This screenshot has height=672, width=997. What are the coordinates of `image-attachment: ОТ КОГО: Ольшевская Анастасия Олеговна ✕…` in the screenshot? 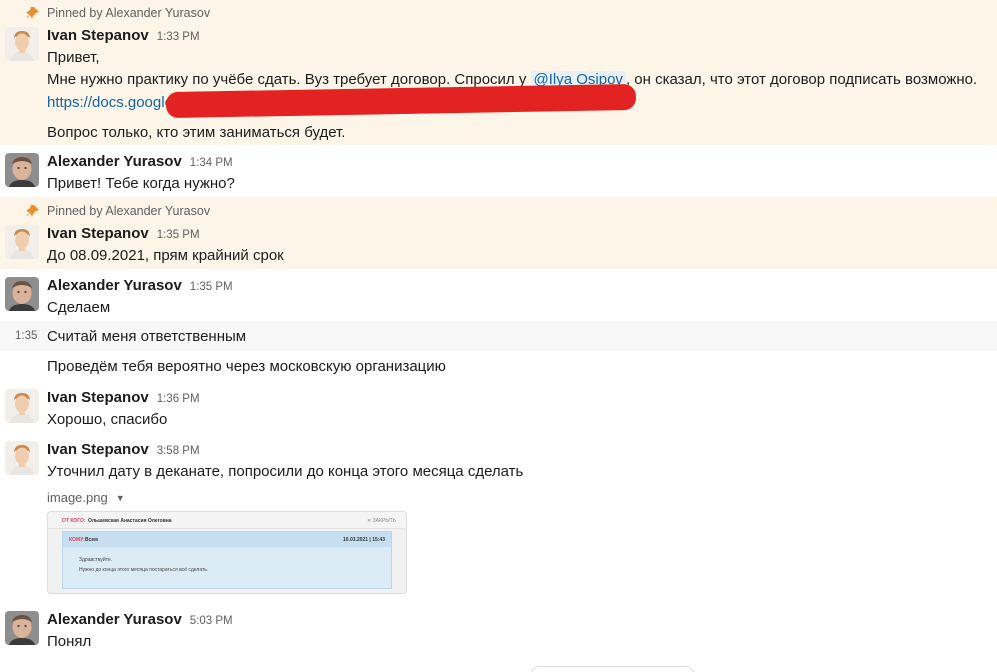 It's located at (227, 552).